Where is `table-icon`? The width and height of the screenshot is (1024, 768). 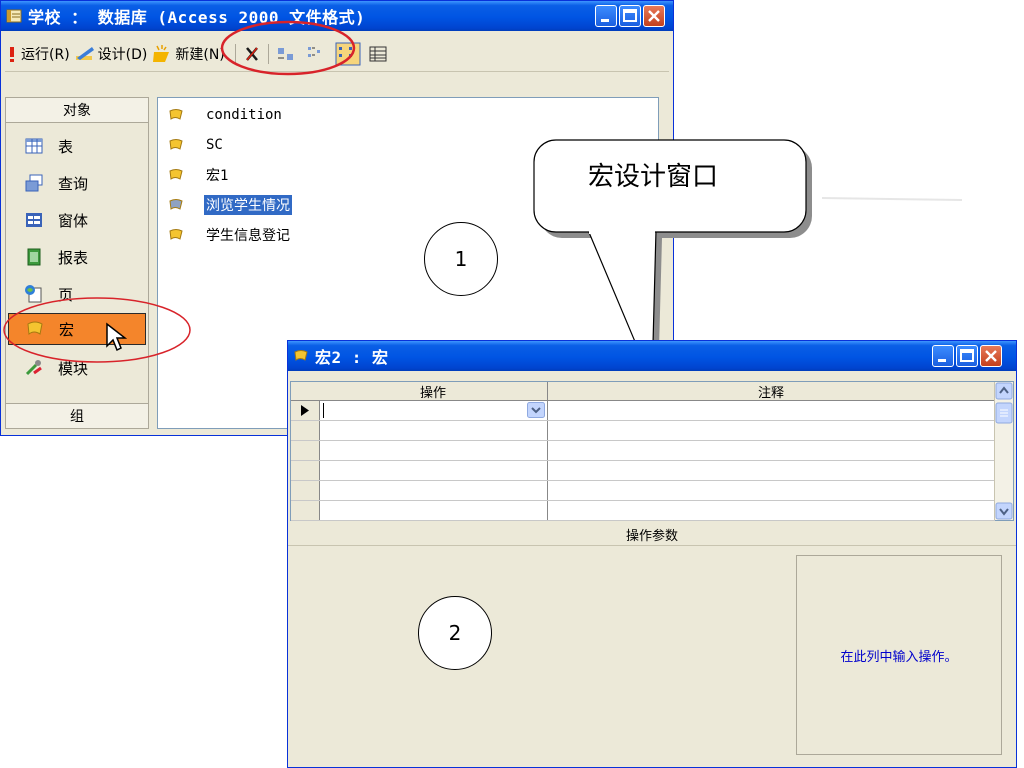 table-icon is located at coordinates (34, 146).